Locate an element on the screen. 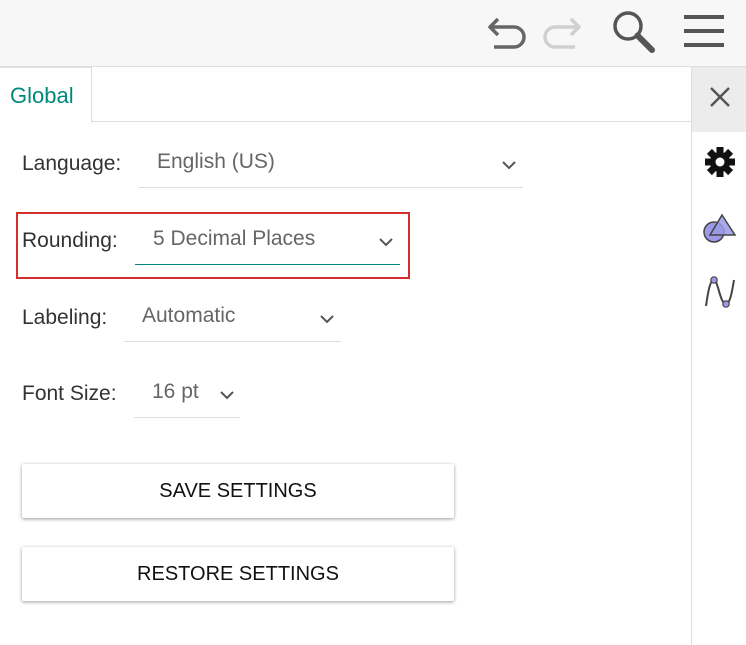 The height and width of the screenshot is (645, 746). rounding-value: 5 Decimal Places is located at coordinates (234, 238).